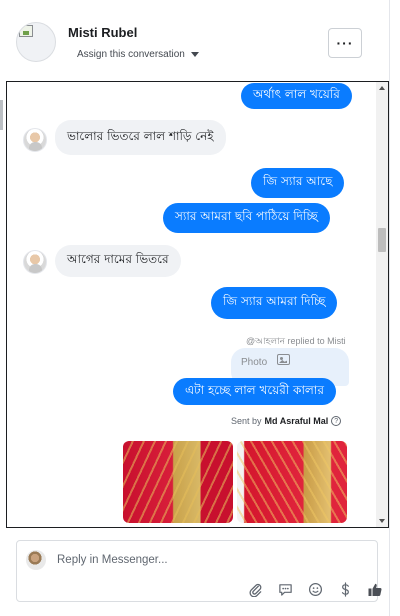  What do you see at coordinates (118, 261) in the screenshot?
I see `incoming-message: আগের দামের ভিতরে` at bounding box center [118, 261].